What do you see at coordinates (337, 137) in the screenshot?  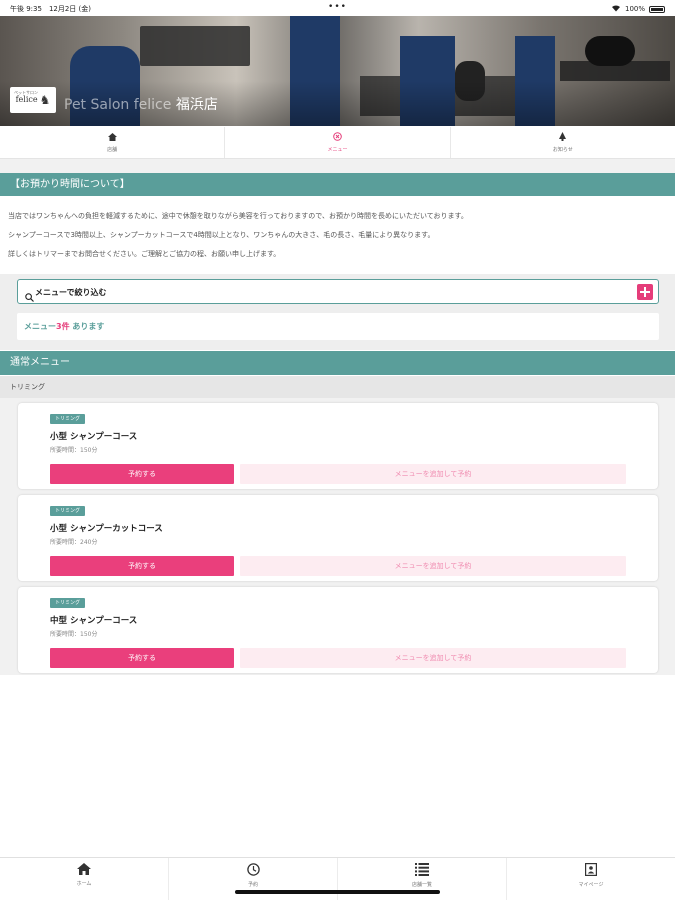 I see `menu-circle-icon` at bounding box center [337, 137].